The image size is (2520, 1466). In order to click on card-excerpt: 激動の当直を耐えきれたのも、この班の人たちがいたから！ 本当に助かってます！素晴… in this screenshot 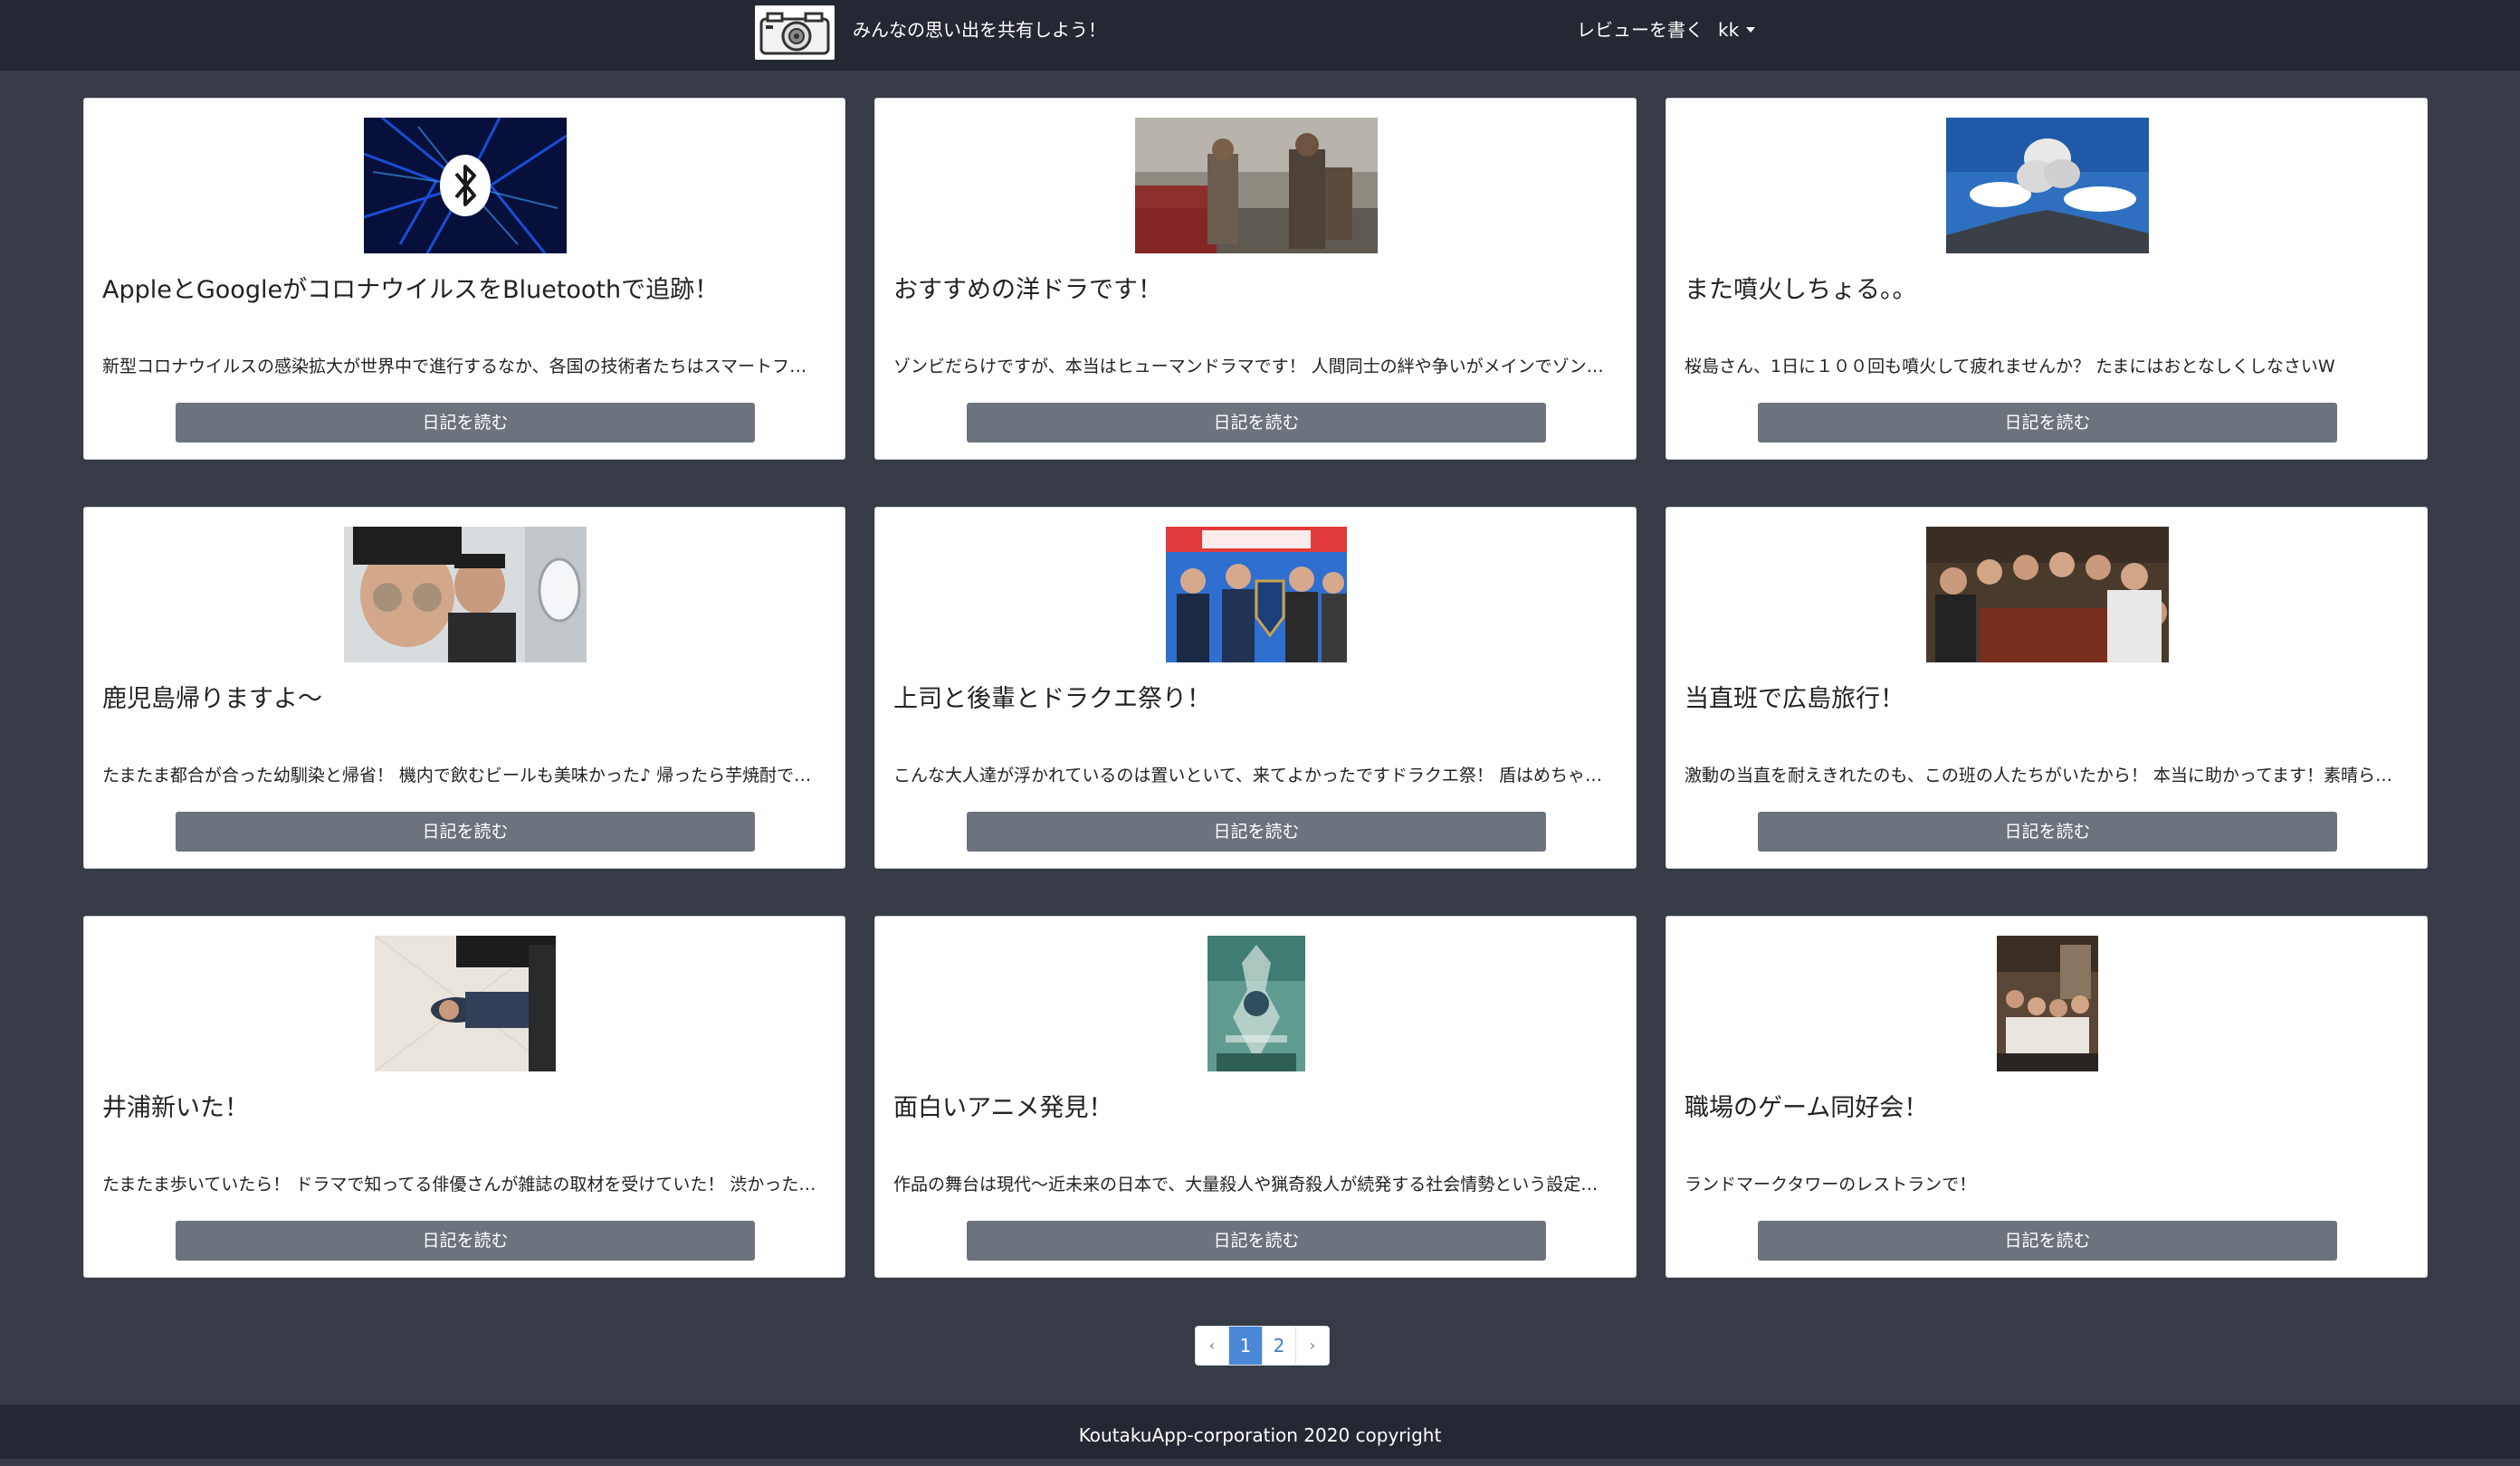, I will do `click(2045, 775)`.